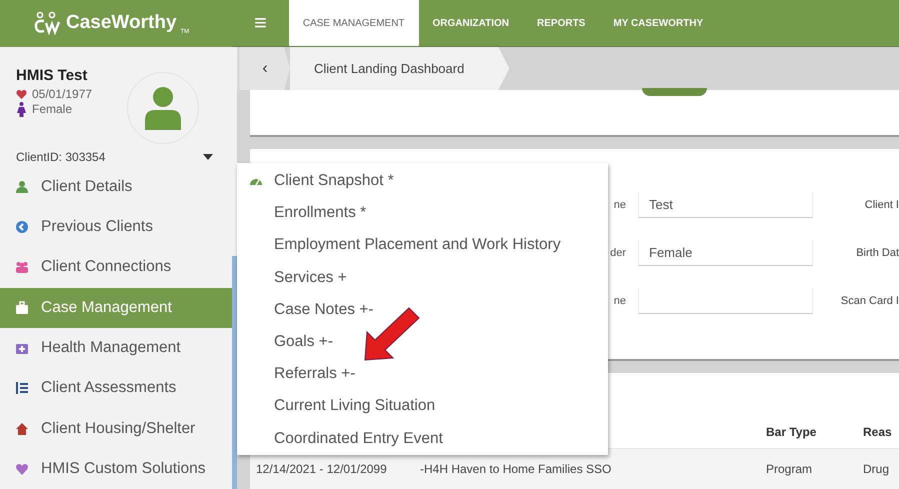 The image size is (899, 489). Describe the element at coordinates (21, 109) in the screenshot. I see `female-figure-icon` at that location.